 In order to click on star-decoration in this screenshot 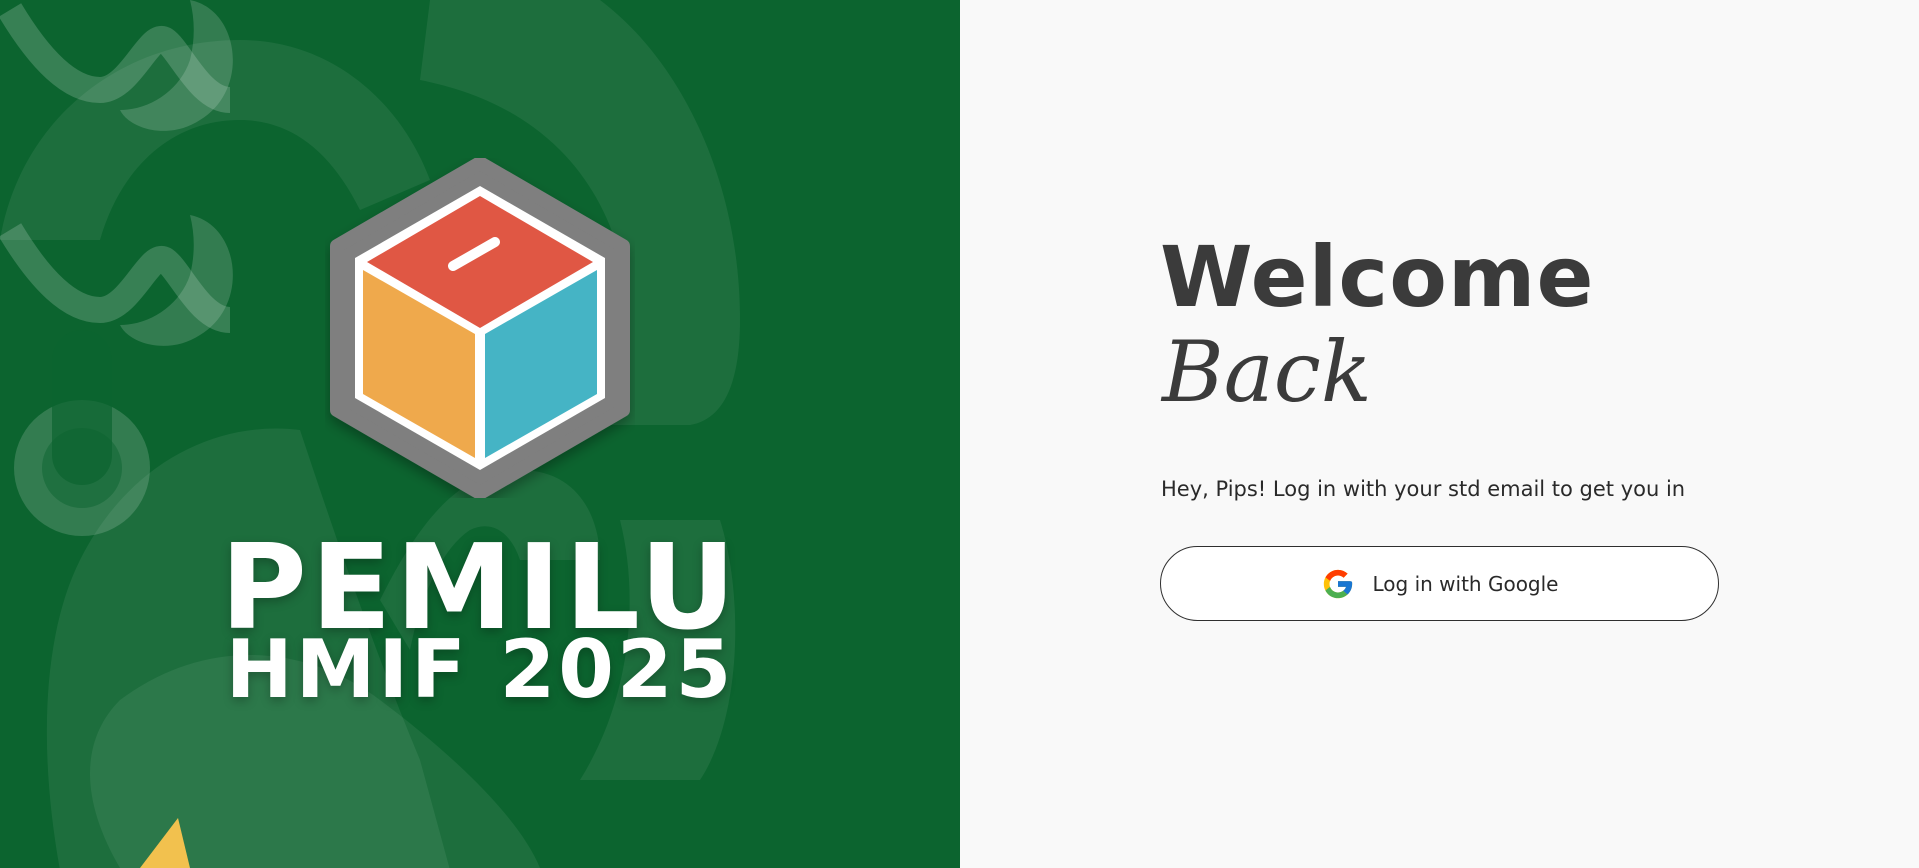, I will do `click(165, 843)`.